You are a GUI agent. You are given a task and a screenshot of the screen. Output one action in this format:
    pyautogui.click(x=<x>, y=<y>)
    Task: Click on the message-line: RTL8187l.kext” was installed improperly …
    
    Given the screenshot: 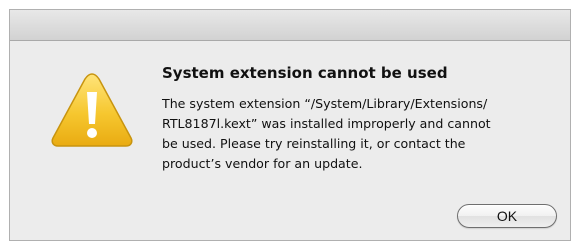 What is the action you would take?
    pyautogui.click(x=326, y=123)
    